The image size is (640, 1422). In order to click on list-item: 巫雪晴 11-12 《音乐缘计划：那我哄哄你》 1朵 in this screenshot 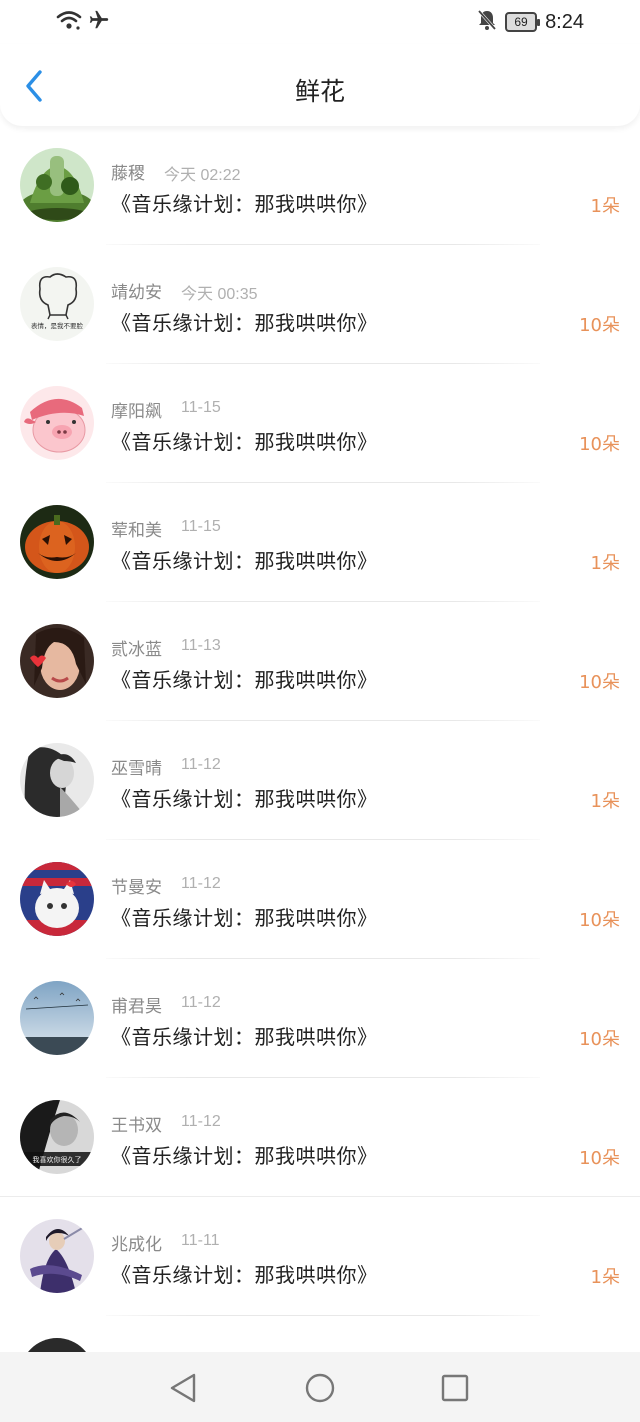, I will do `click(320, 780)`.